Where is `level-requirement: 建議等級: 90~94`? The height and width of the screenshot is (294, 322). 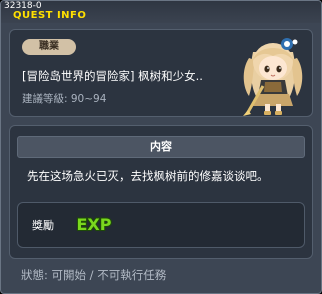
level-requirement: 建議等級: 90~94 is located at coordinates (64, 99).